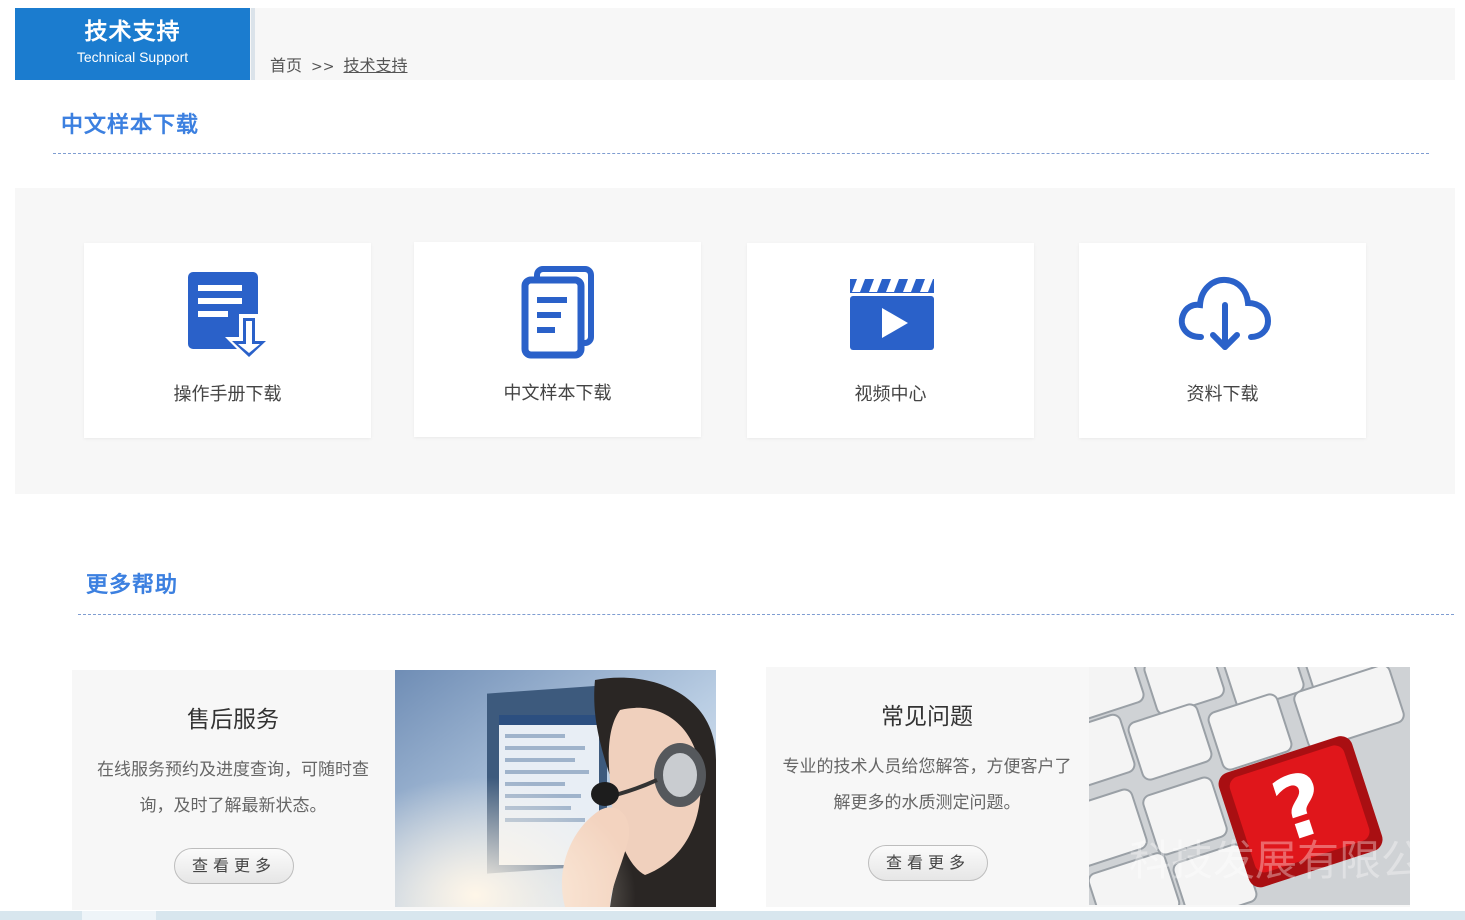  Describe the element at coordinates (557, 393) in the screenshot. I see `download-card-label: 中文样本下载` at that location.